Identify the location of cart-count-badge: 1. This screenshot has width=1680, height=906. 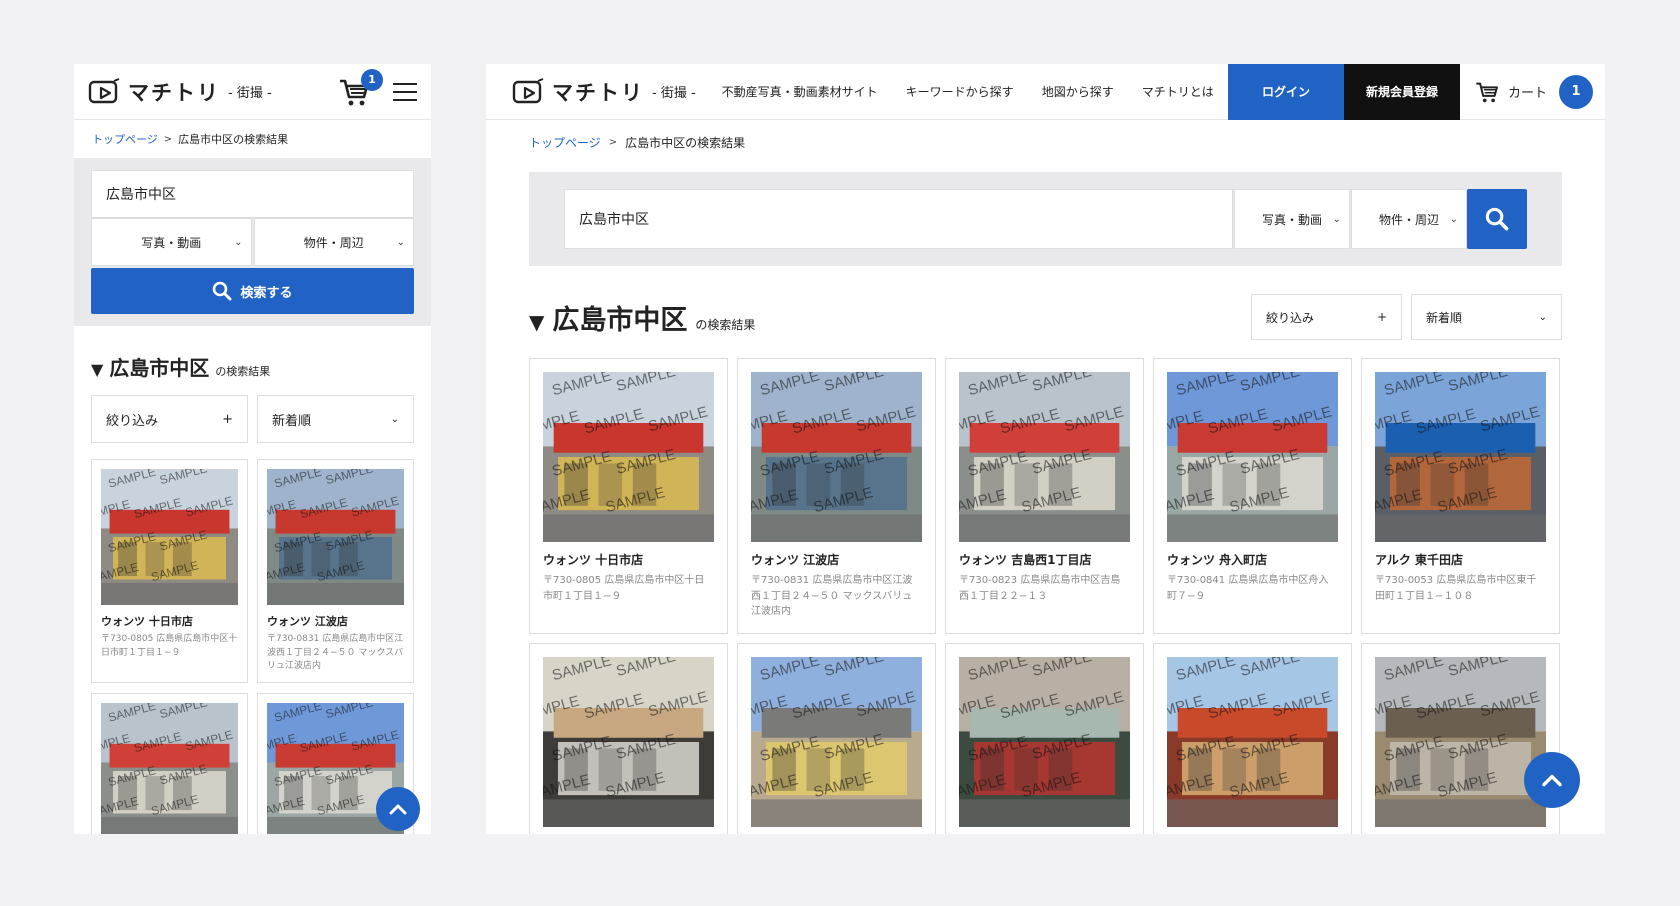
(372, 79).